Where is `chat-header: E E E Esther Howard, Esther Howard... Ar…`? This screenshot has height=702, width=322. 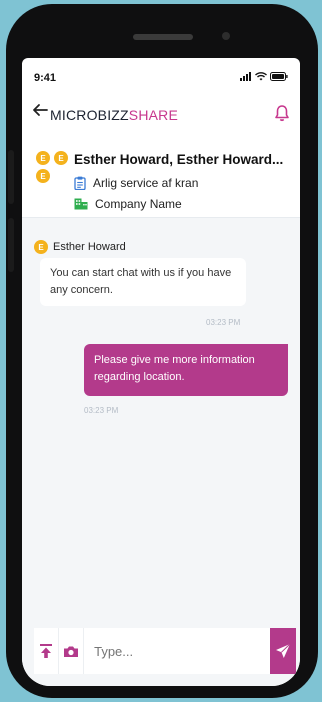
chat-header: E E E Esther Howard, Esther Howard... Ar… is located at coordinates (161, 181).